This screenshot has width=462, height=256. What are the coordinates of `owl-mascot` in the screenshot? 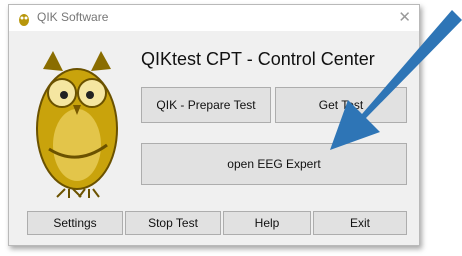 It's located at (77, 124).